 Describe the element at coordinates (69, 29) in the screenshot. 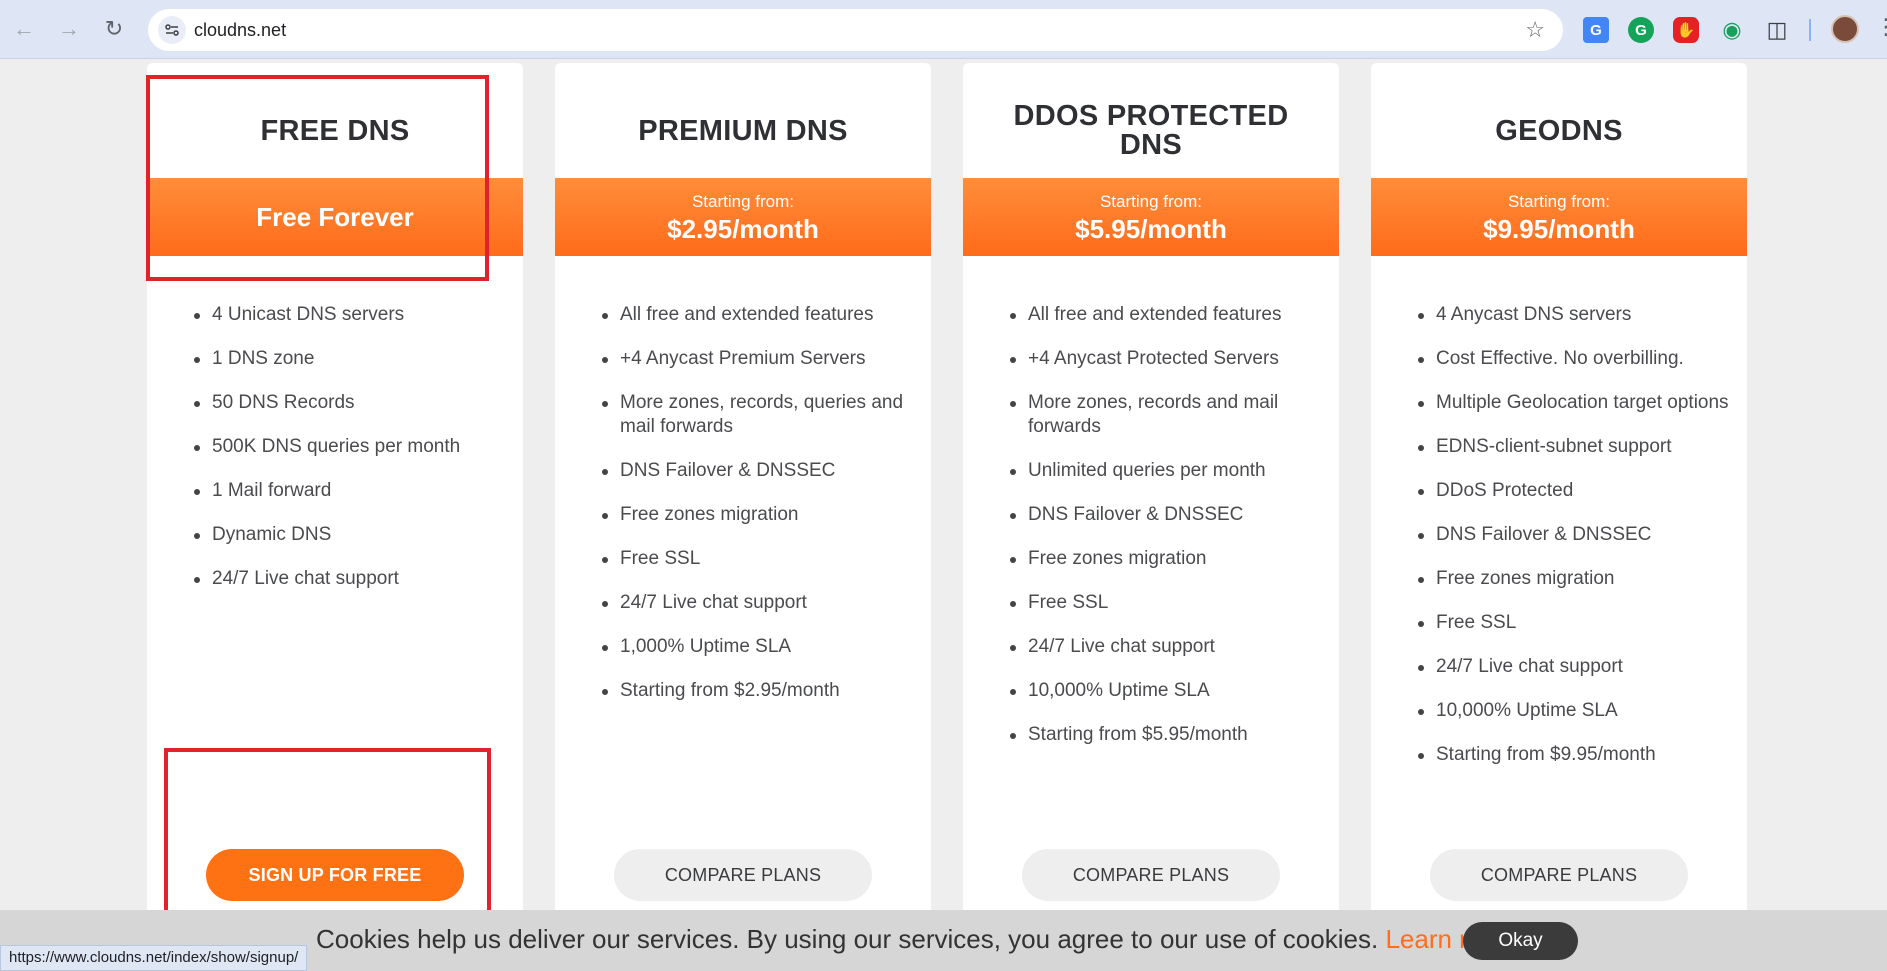

I see `forward-arrow-icon: →` at that location.